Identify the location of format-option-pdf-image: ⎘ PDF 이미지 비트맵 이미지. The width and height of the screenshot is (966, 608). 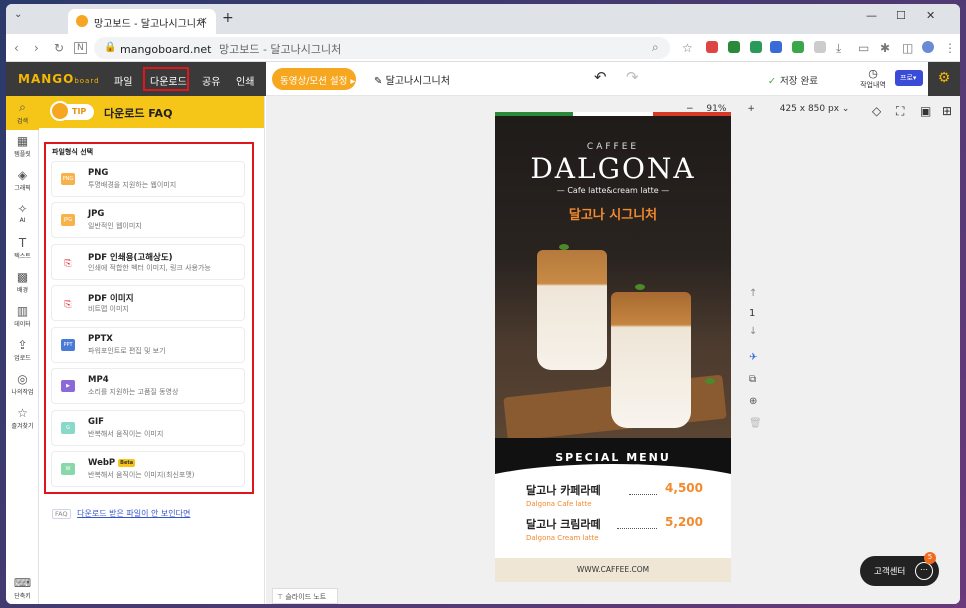
(148, 303).